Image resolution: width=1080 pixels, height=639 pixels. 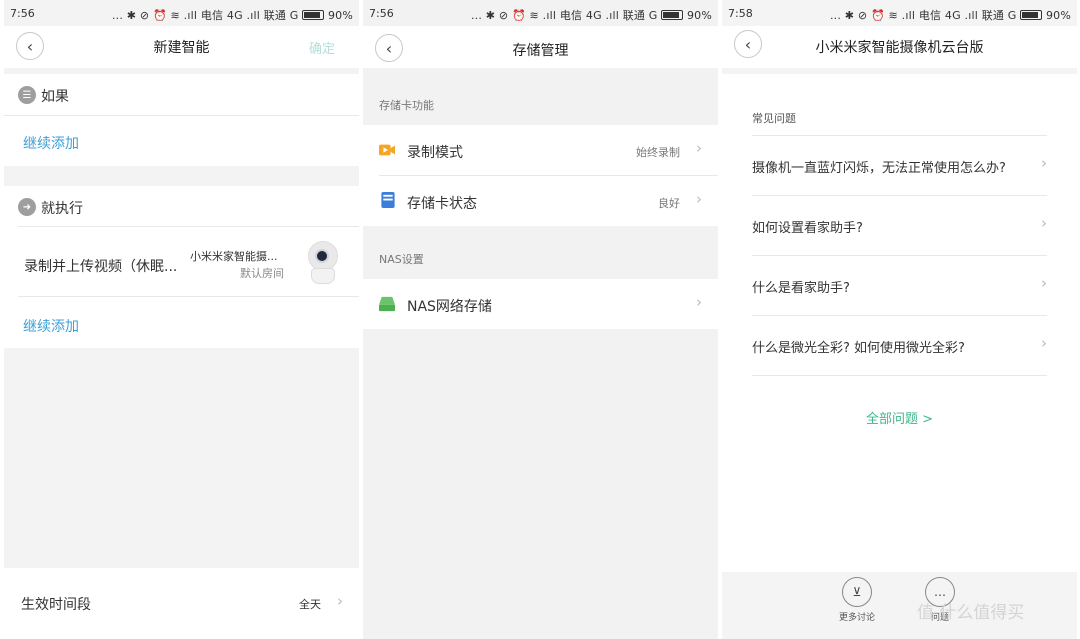 What do you see at coordinates (51, 326) in the screenshot?
I see `then-add-button: 继续添加` at bounding box center [51, 326].